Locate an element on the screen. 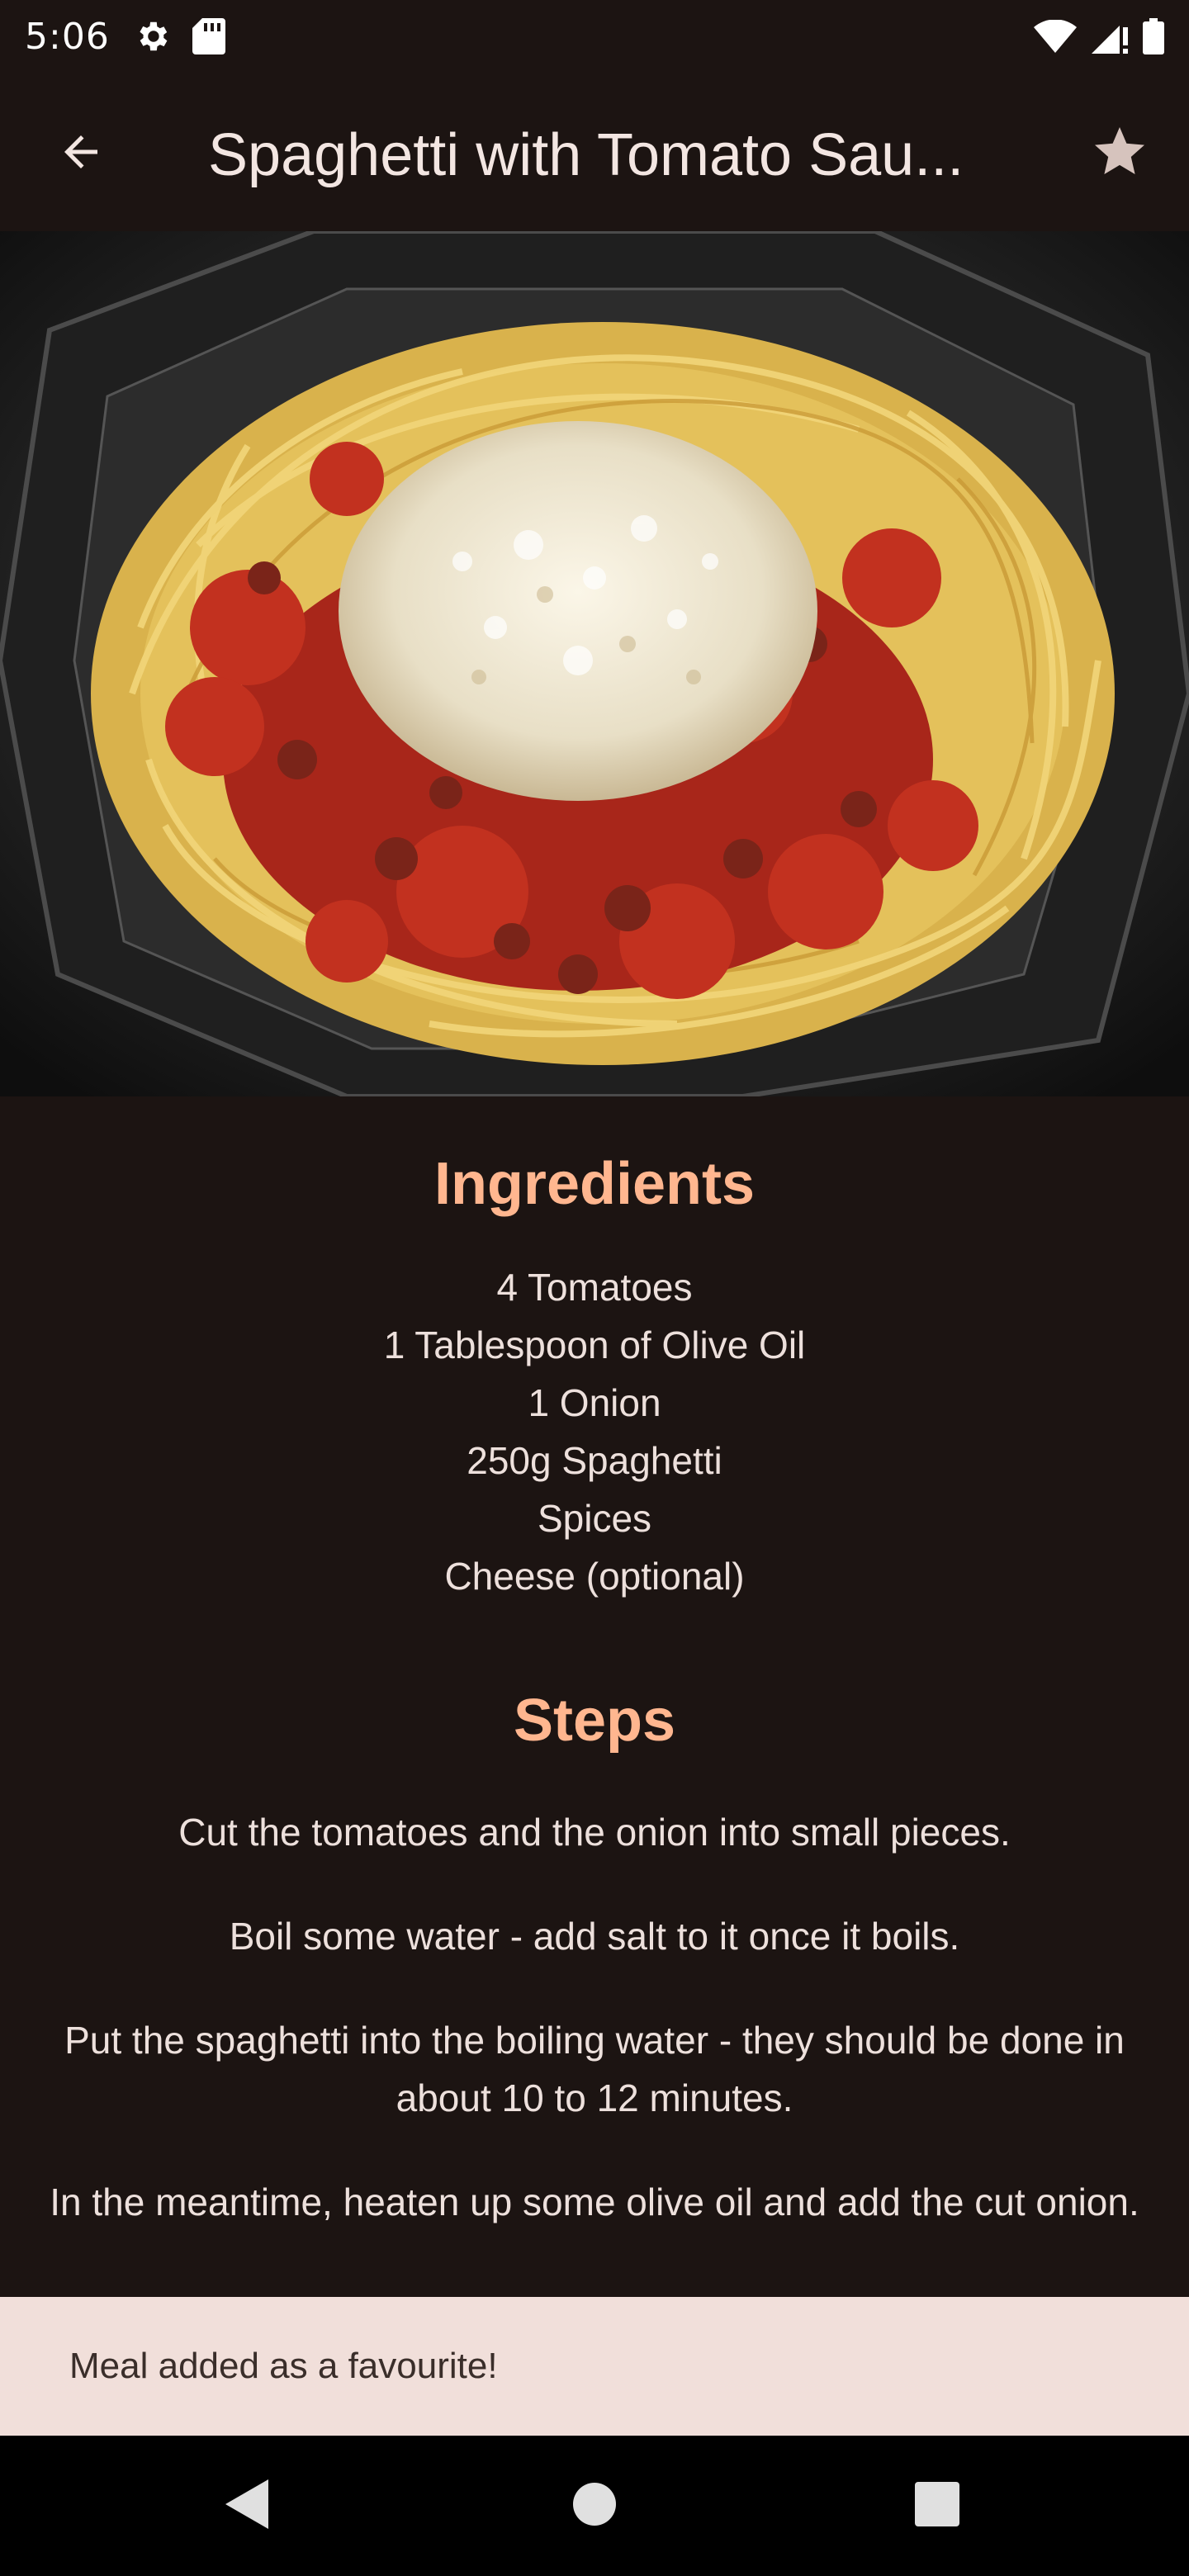 Image resolution: width=1189 pixels, height=2576 pixels. status-bar: 5:06 is located at coordinates (594, 36).